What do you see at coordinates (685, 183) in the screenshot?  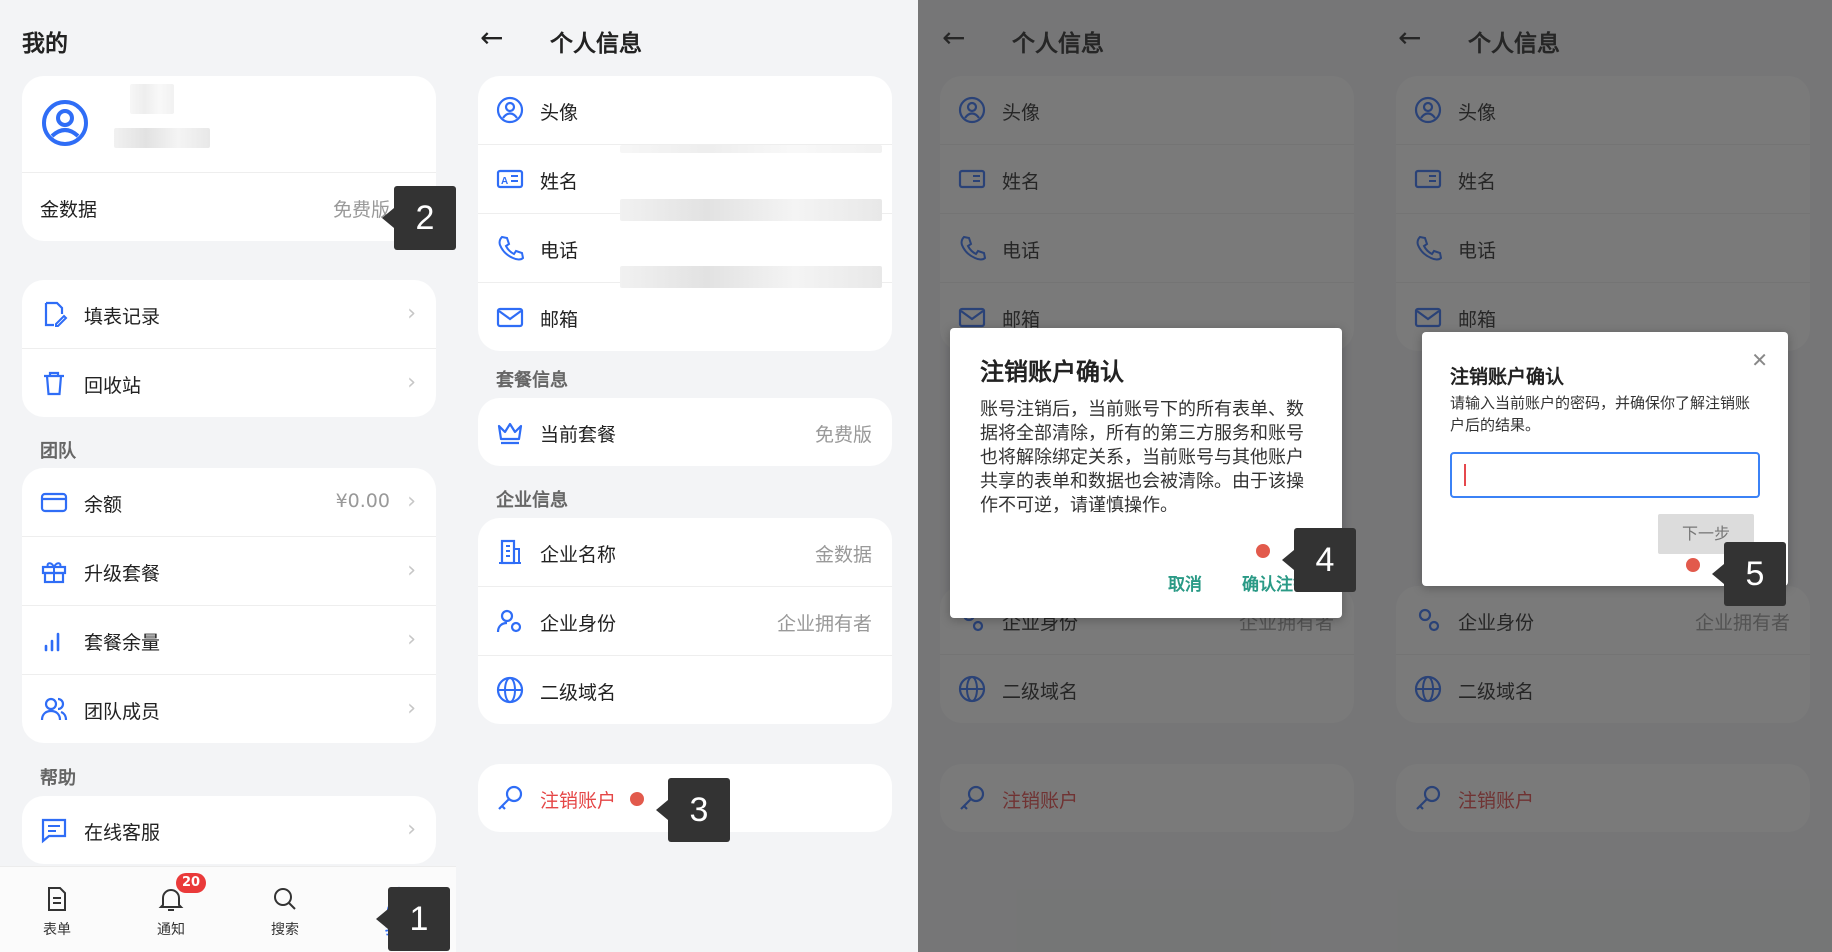 I see `info-row-name: A 姓名` at bounding box center [685, 183].